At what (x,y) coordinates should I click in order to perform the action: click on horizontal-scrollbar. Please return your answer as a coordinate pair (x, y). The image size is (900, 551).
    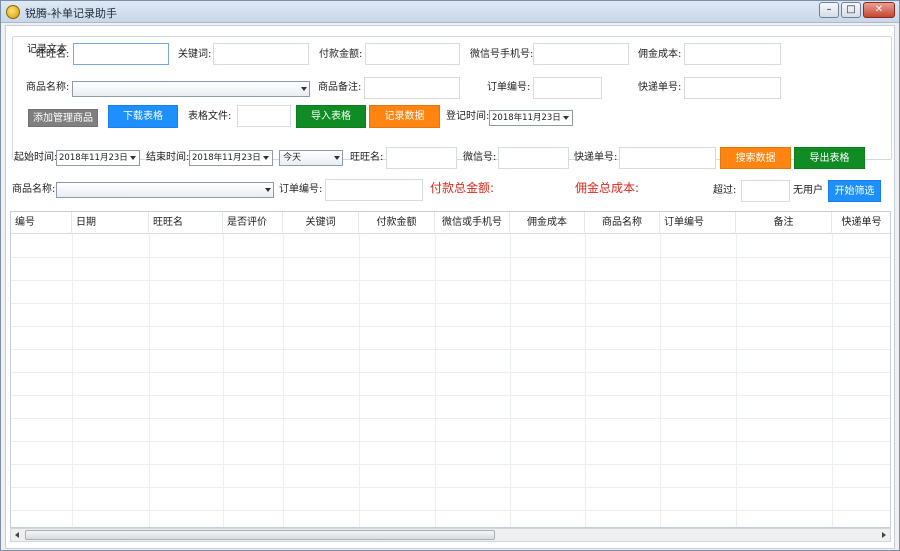
    Looking at the image, I should click on (450, 535).